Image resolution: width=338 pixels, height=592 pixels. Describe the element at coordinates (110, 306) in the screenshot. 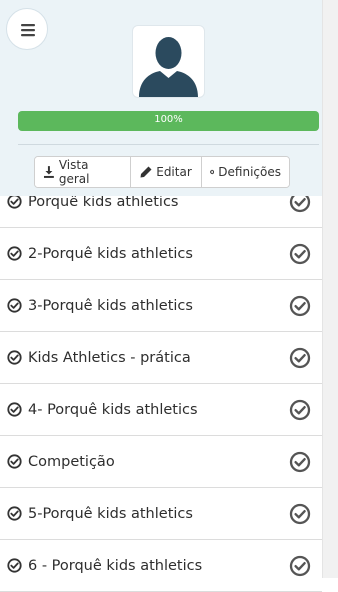

I see `lesson-title: 3-Porquê kids athletics` at that location.